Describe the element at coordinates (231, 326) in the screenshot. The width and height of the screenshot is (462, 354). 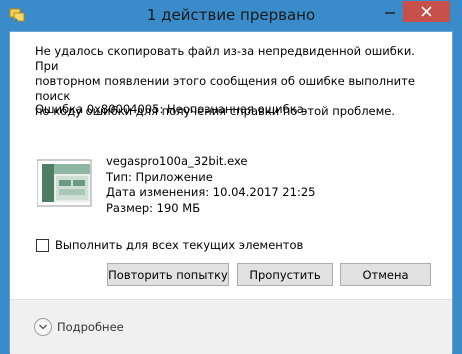
I see `details-footer: Подробнее` at that location.